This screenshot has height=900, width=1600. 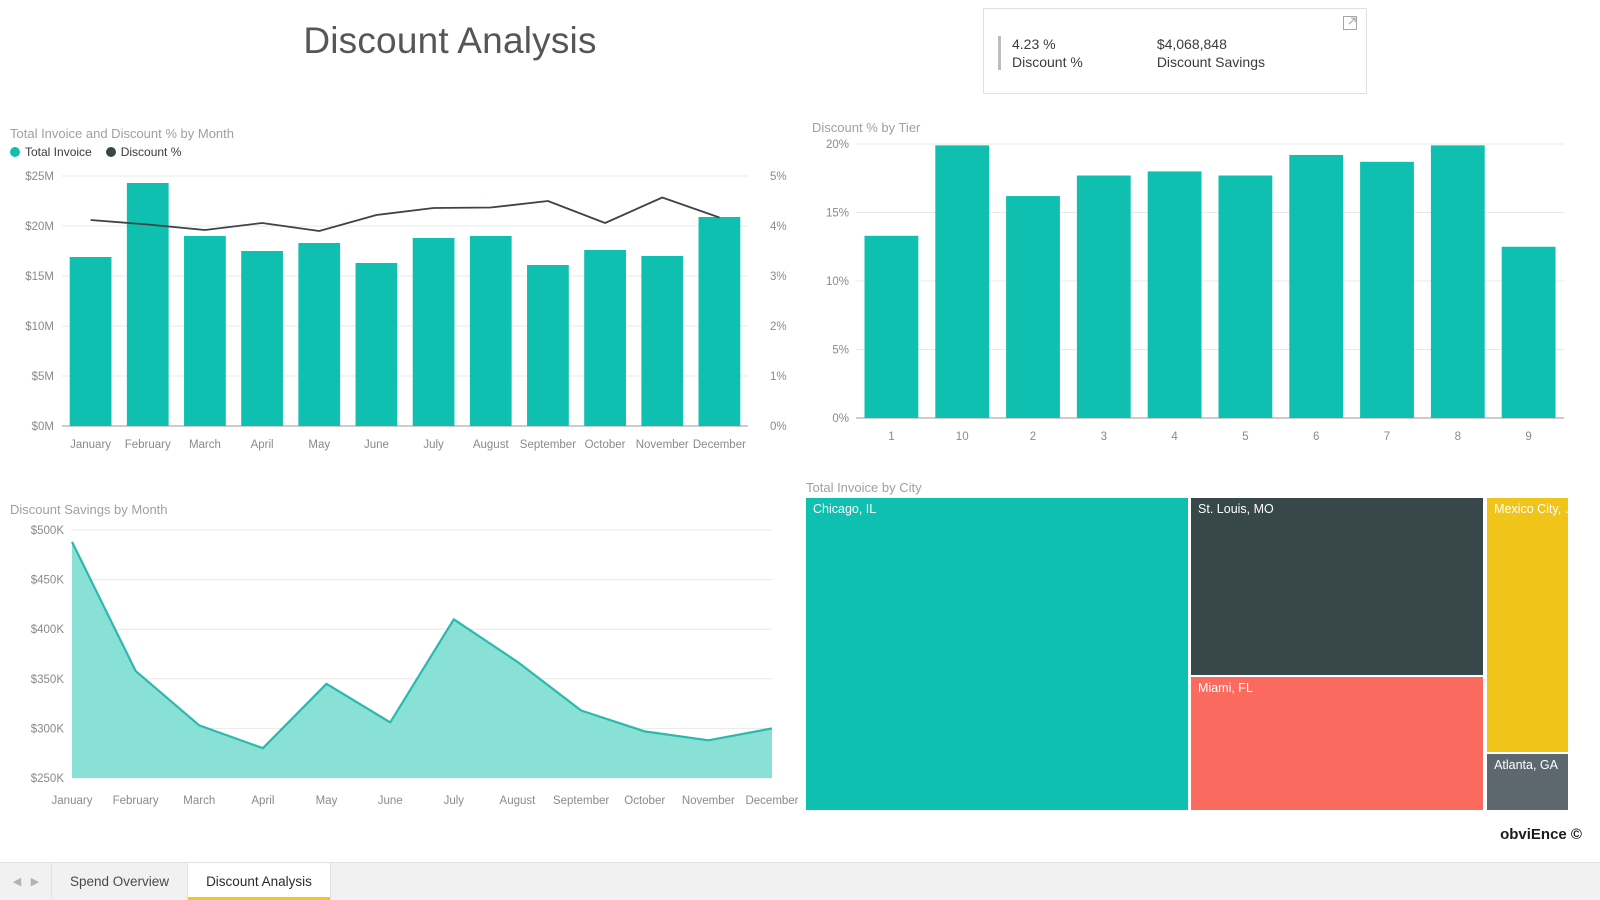 What do you see at coordinates (39, 227) in the screenshot?
I see `y-axis-left-tick-label: $20M` at bounding box center [39, 227].